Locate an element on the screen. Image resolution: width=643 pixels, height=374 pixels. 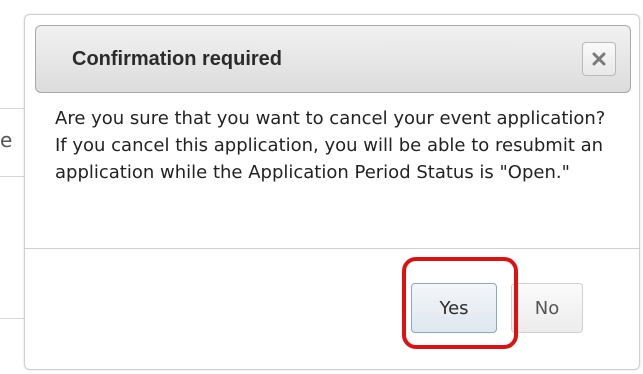
background-partial-text: e is located at coordinates (6, 140).